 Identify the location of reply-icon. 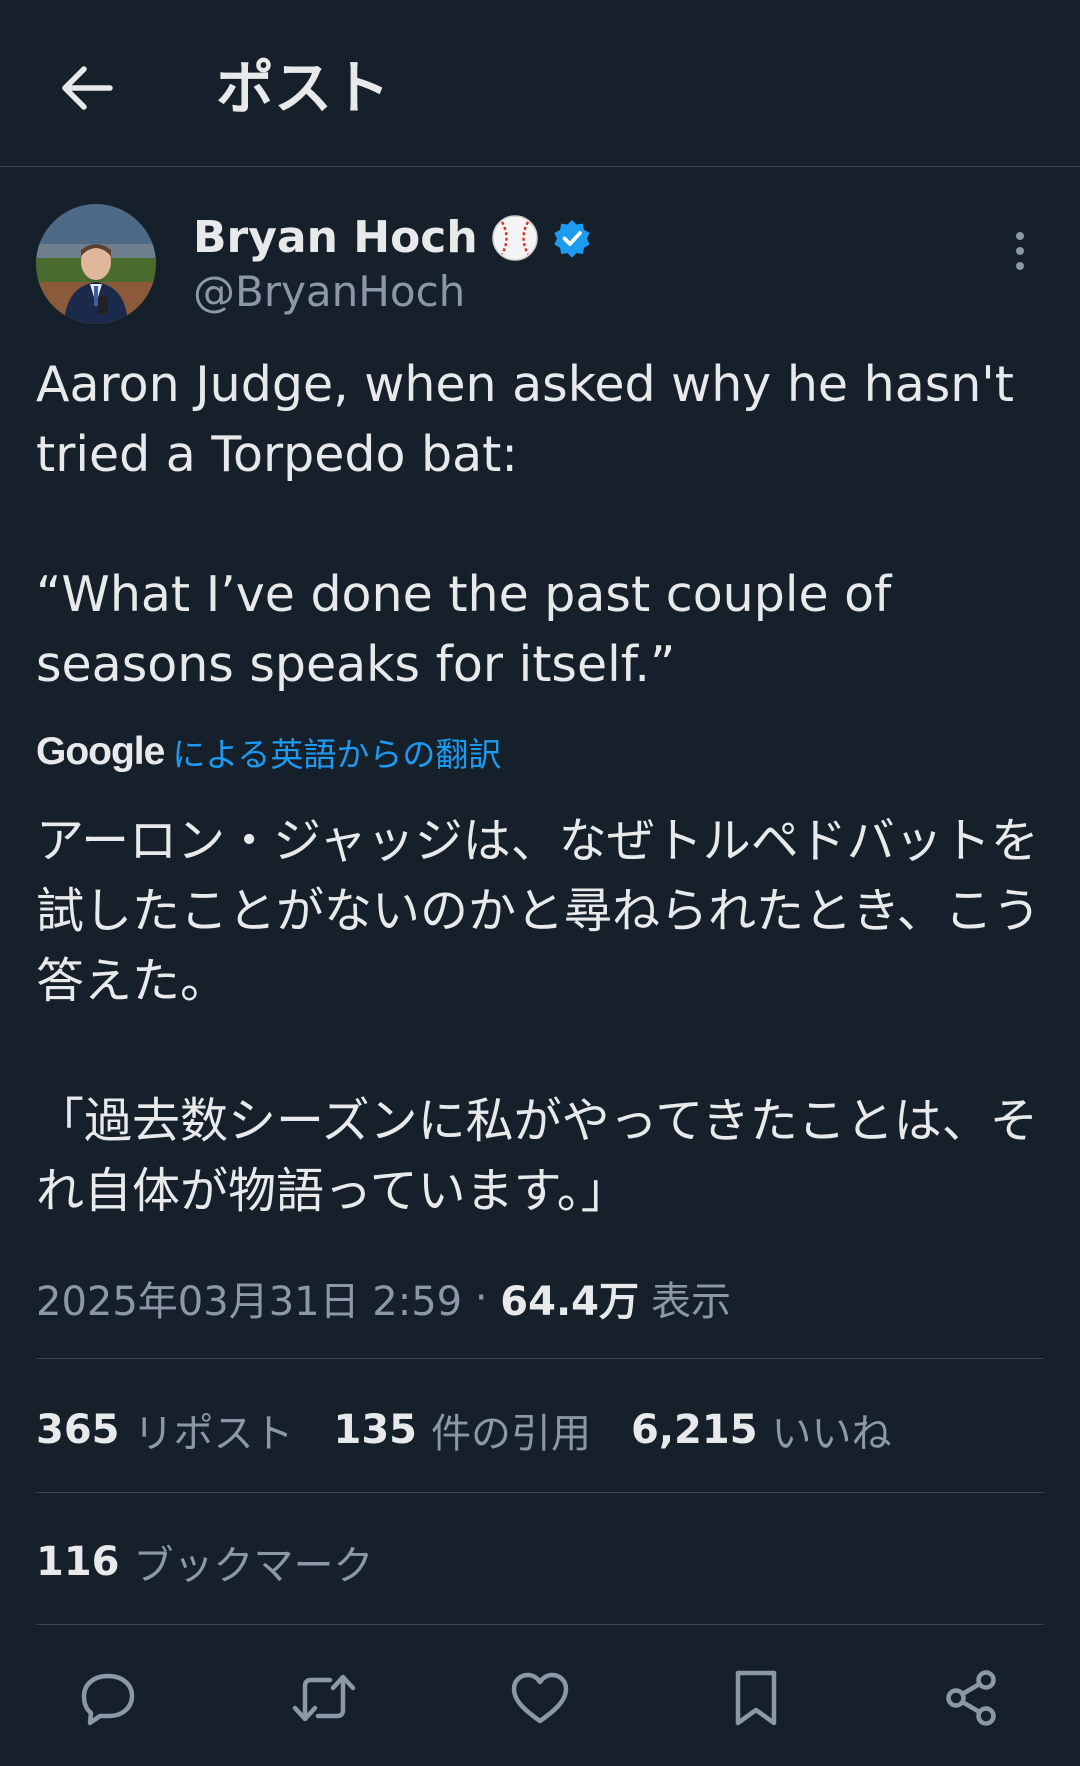
(108, 1699).